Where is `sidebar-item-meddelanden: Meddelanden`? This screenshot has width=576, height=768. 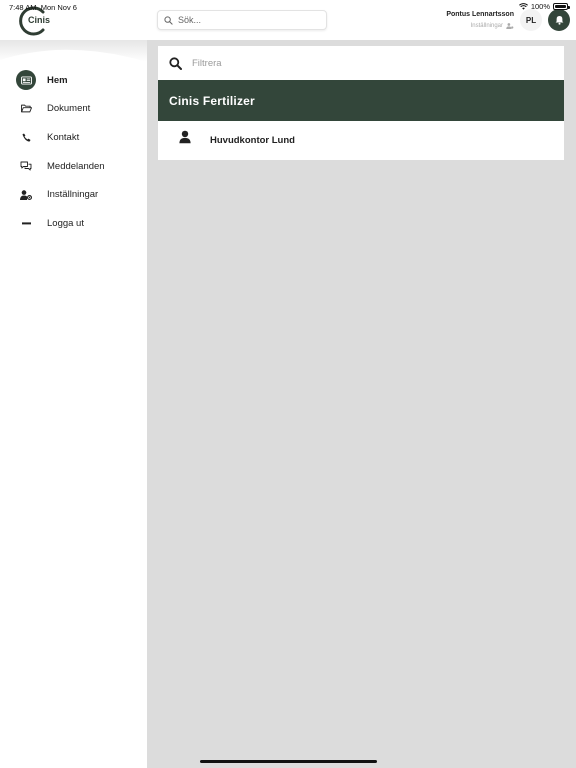
sidebar-item-meddelanden: Meddelanden is located at coordinates (73, 166).